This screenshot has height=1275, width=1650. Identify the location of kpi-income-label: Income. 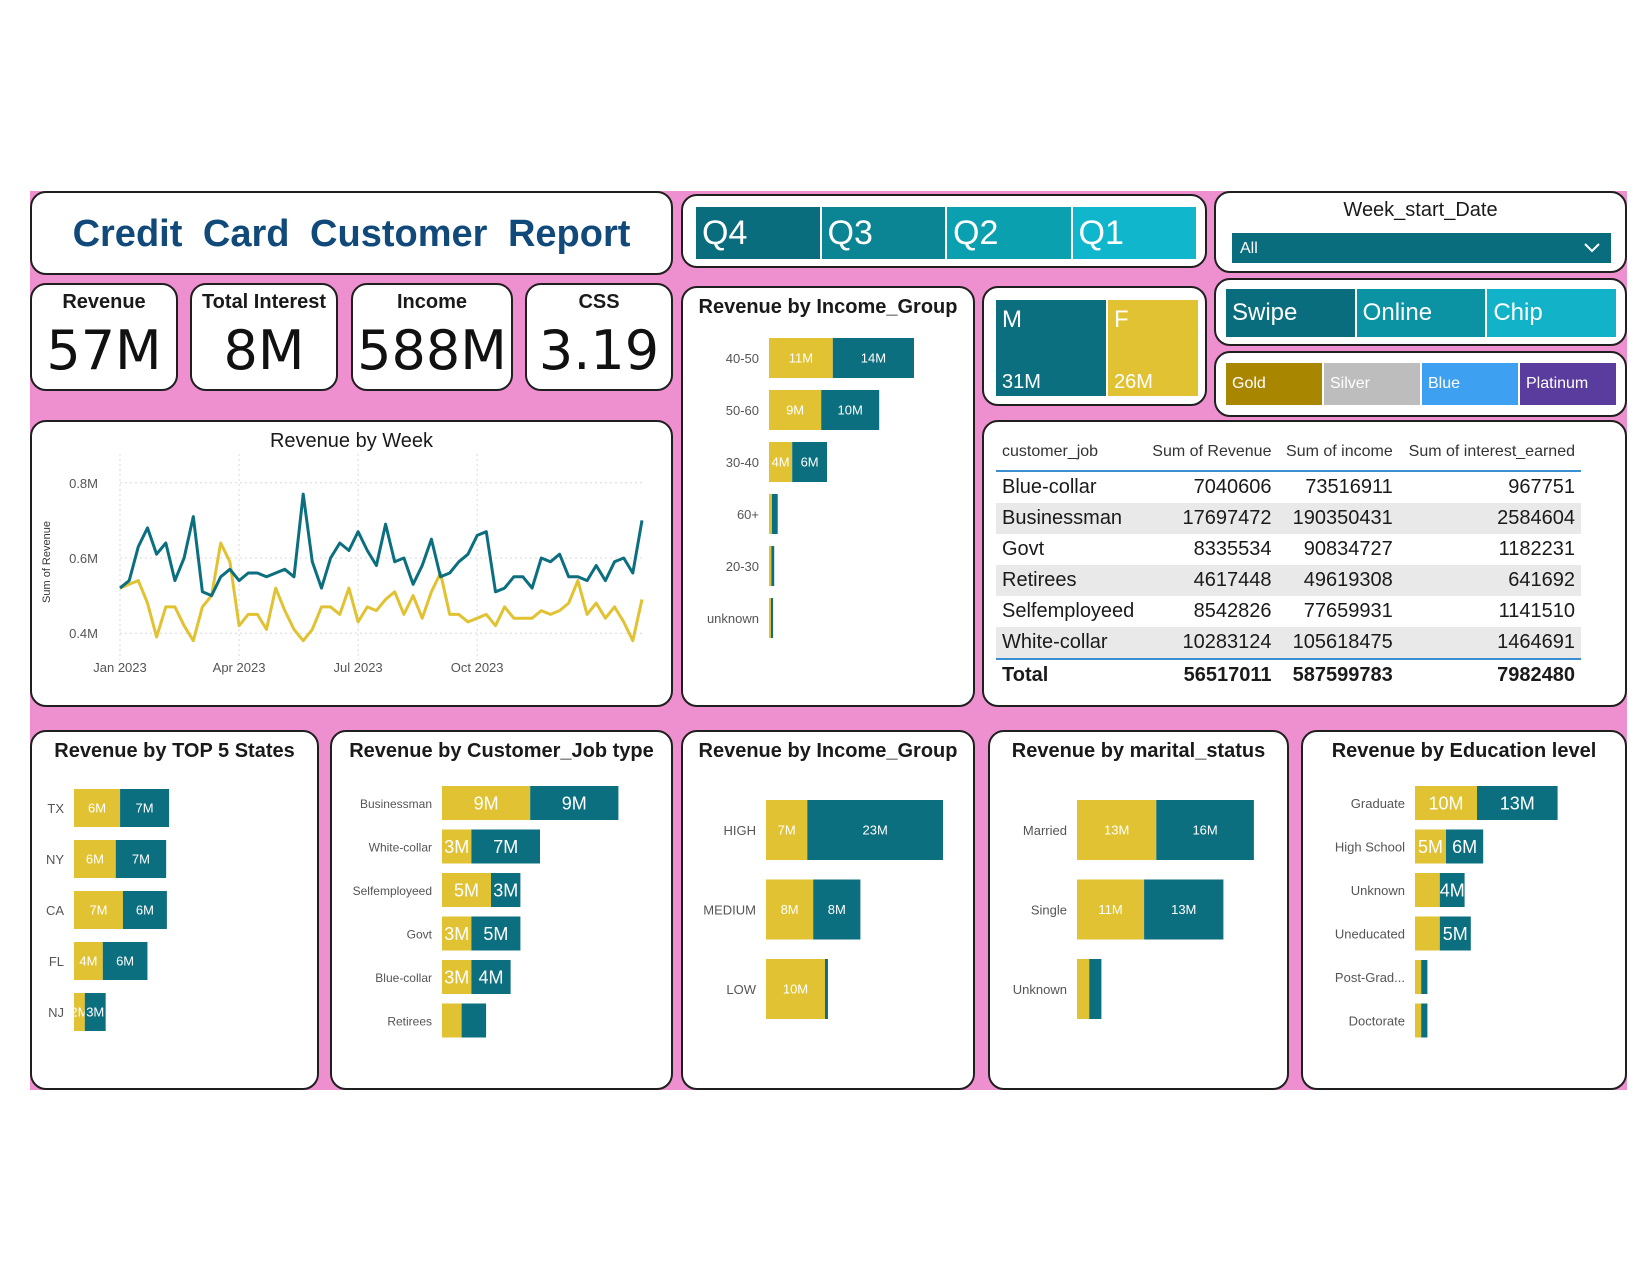
(432, 302).